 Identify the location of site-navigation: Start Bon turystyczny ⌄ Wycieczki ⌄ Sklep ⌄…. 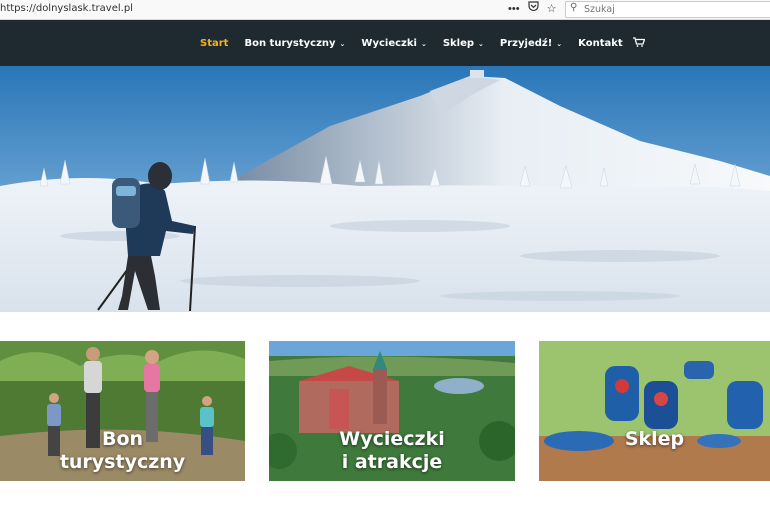
(385, 43).